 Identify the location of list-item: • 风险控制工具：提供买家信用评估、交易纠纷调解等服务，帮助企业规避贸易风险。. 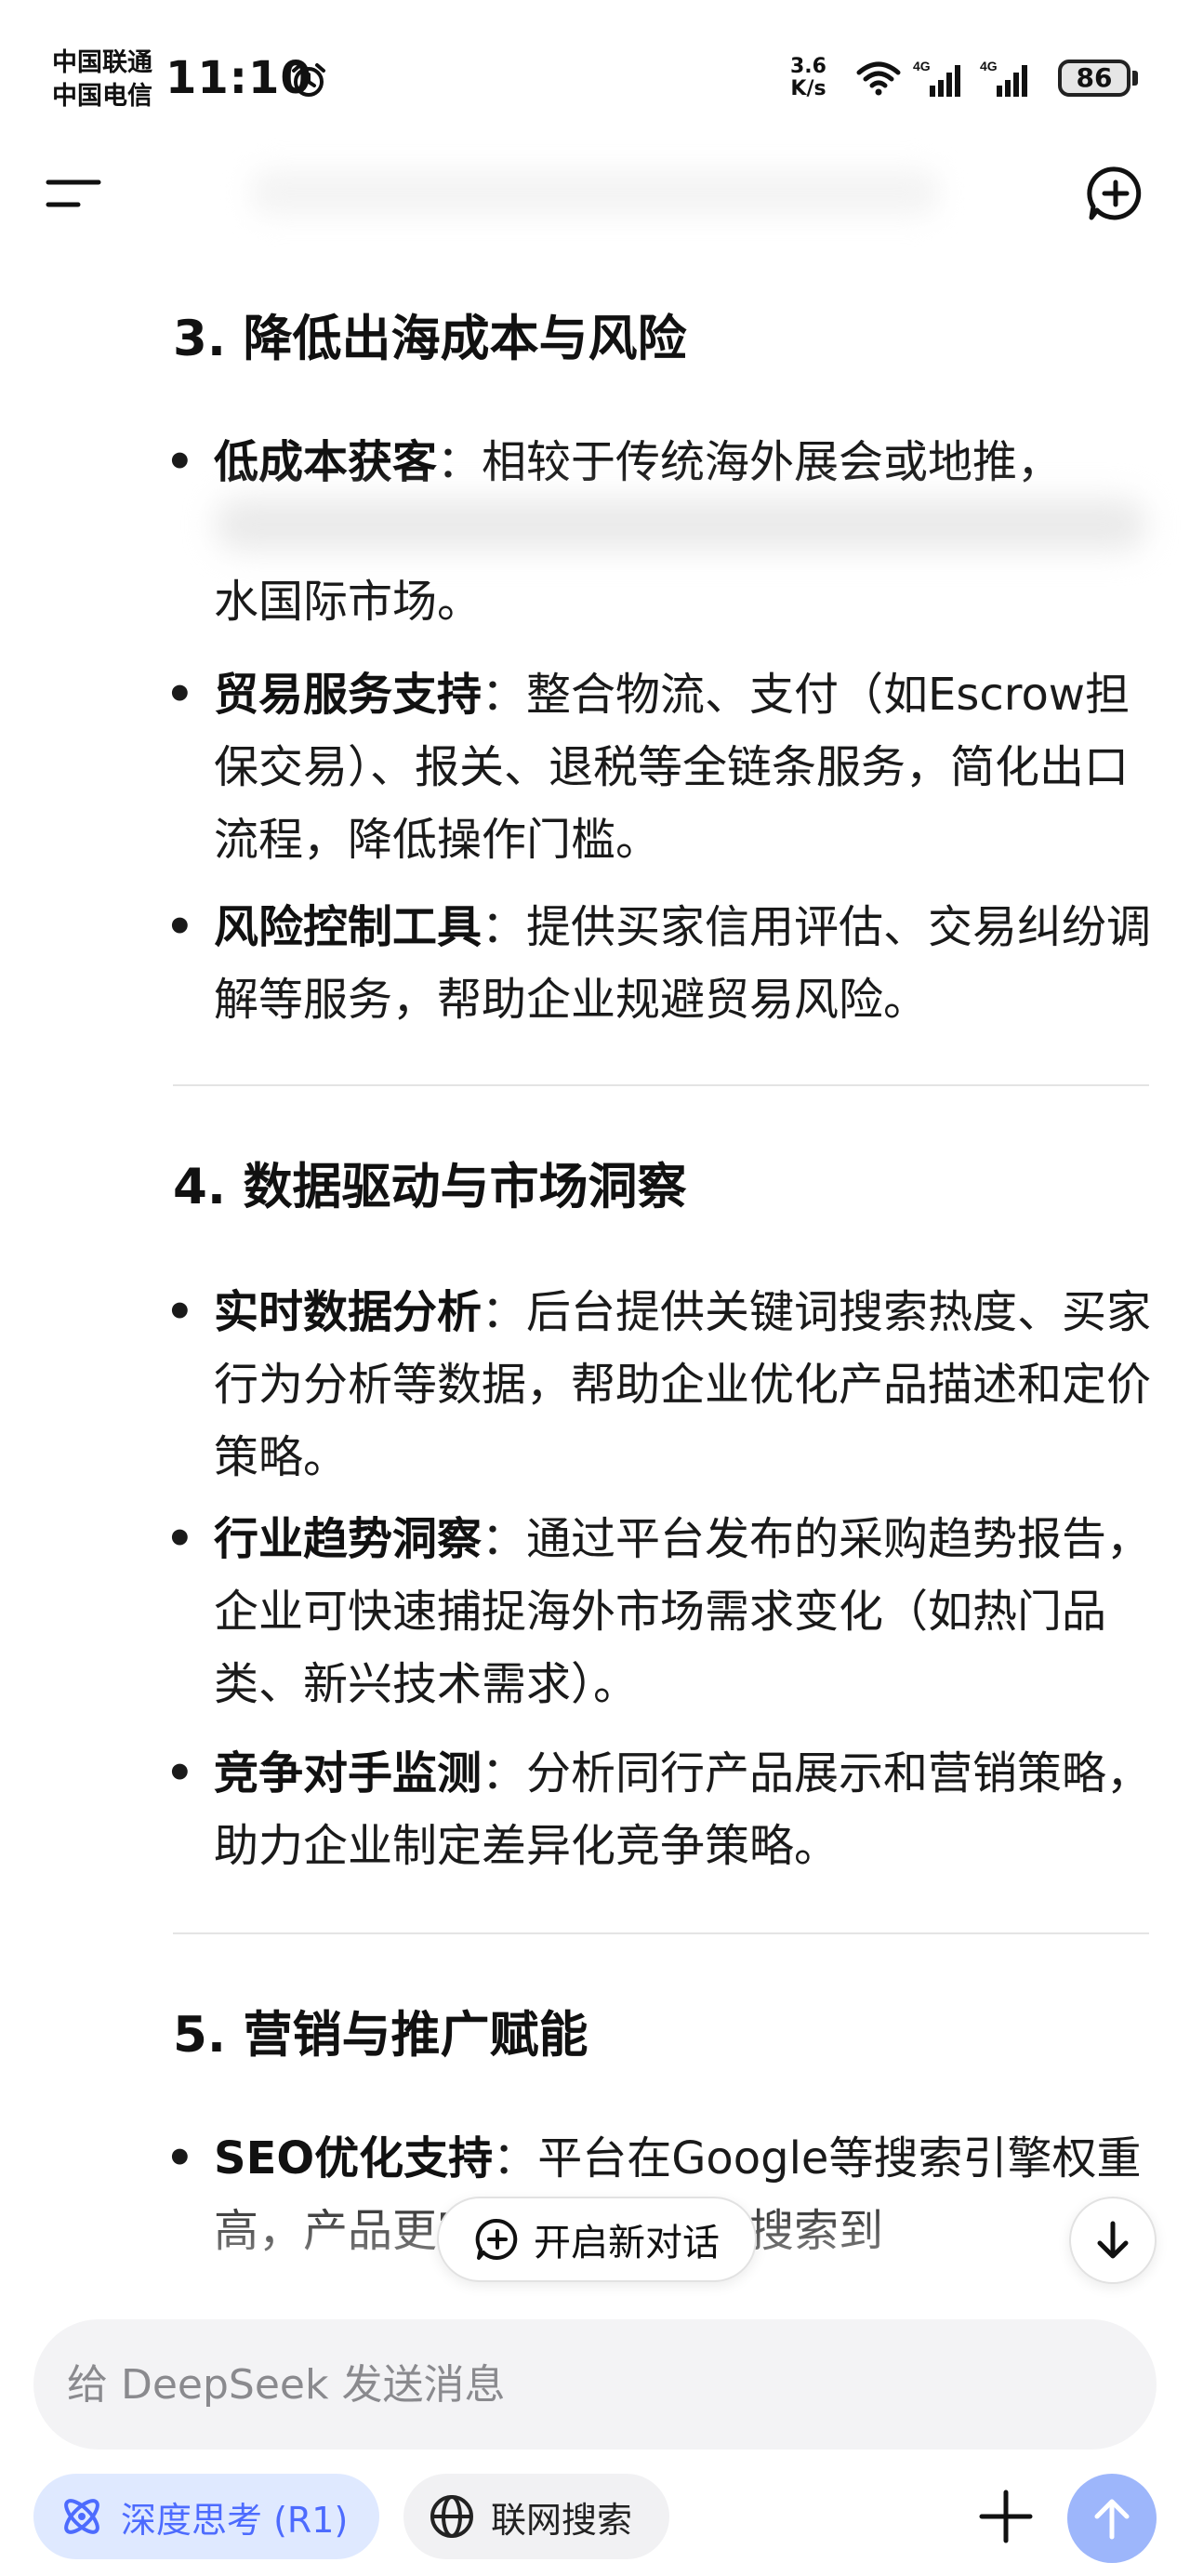
(658, 963).